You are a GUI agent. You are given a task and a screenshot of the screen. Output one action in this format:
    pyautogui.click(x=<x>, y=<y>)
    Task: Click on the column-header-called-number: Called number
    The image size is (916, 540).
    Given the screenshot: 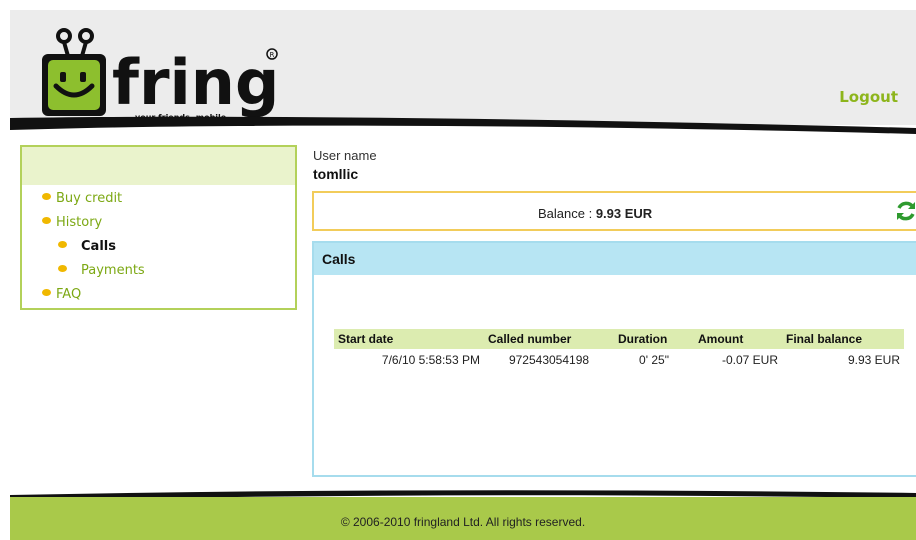 What is the action you would take?
    pyautogui.click(x=549, y=339)
    